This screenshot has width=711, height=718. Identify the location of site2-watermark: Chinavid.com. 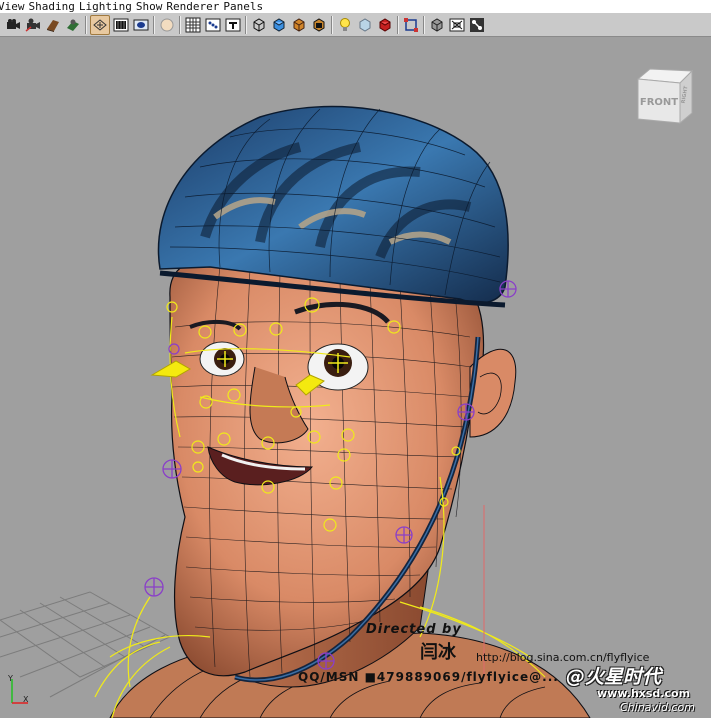
(657, 707).